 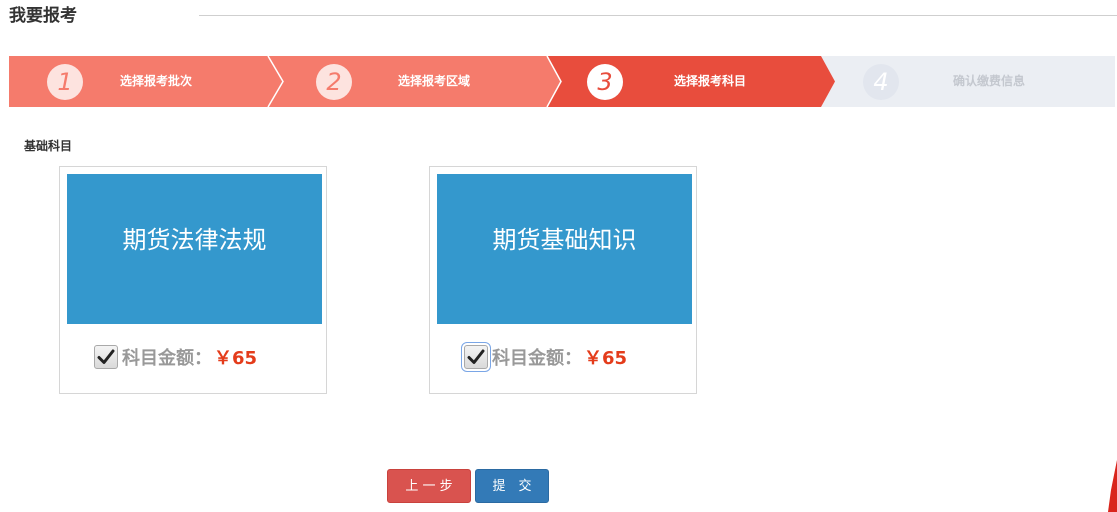 I want to click on step-4-number: 4, so click(x=881, y=82).